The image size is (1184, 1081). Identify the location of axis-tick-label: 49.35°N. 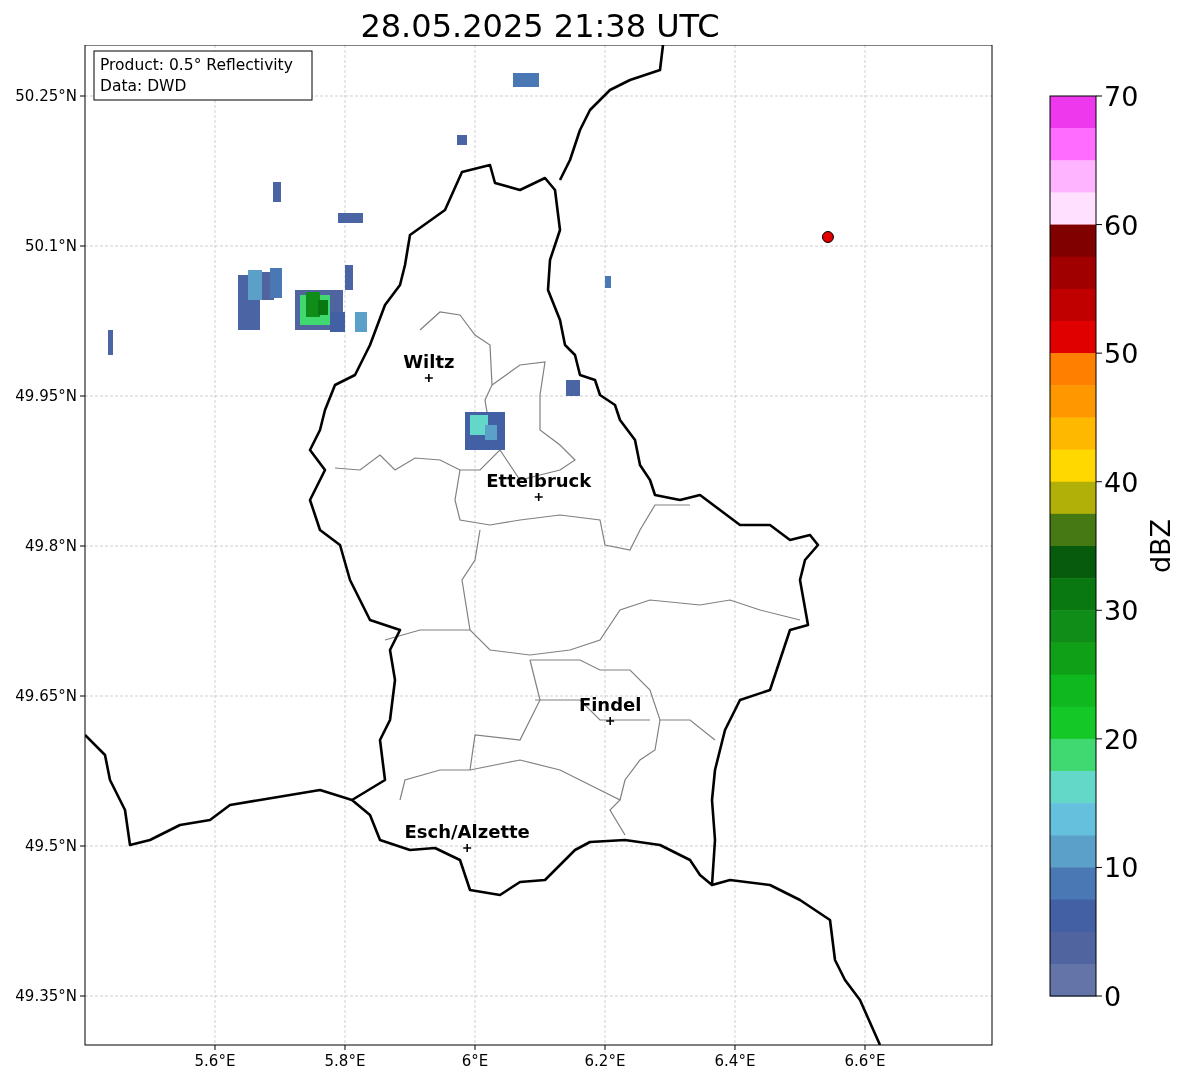
(46, 996).